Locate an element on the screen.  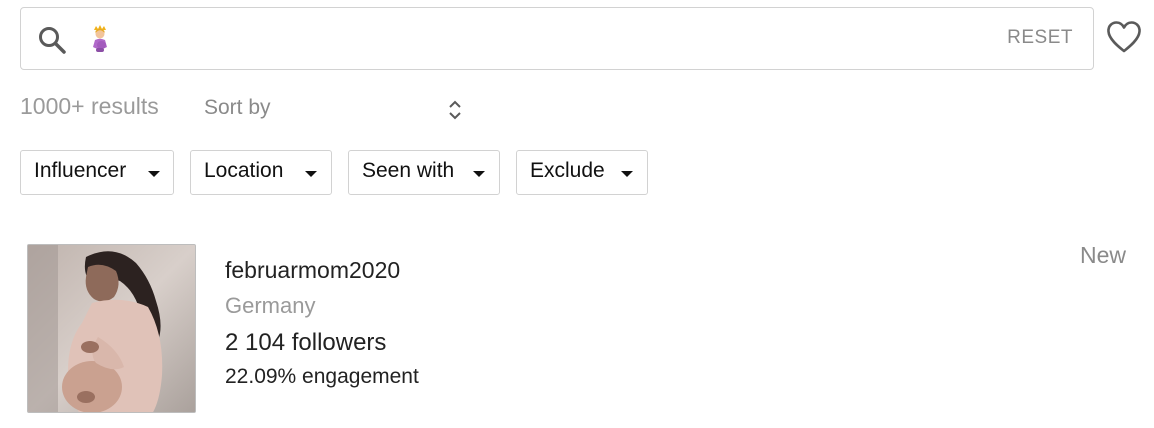
filter-label: Location is located at coordinates (244, 170).